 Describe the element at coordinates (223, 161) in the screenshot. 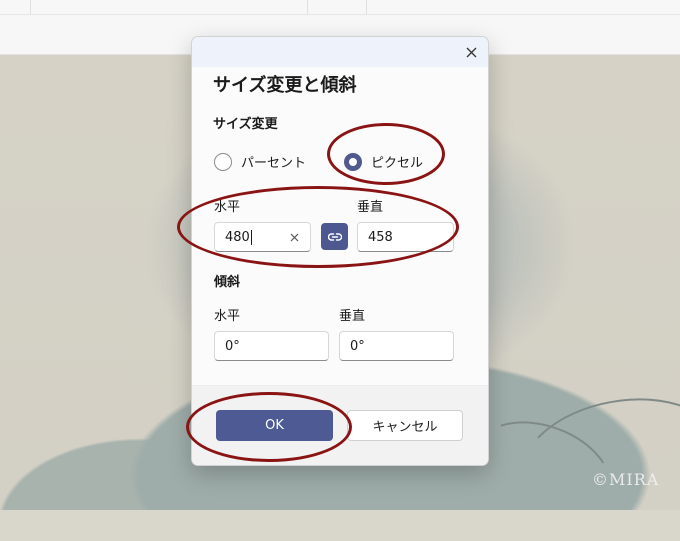

I see `radio-percent-circle` at that location.